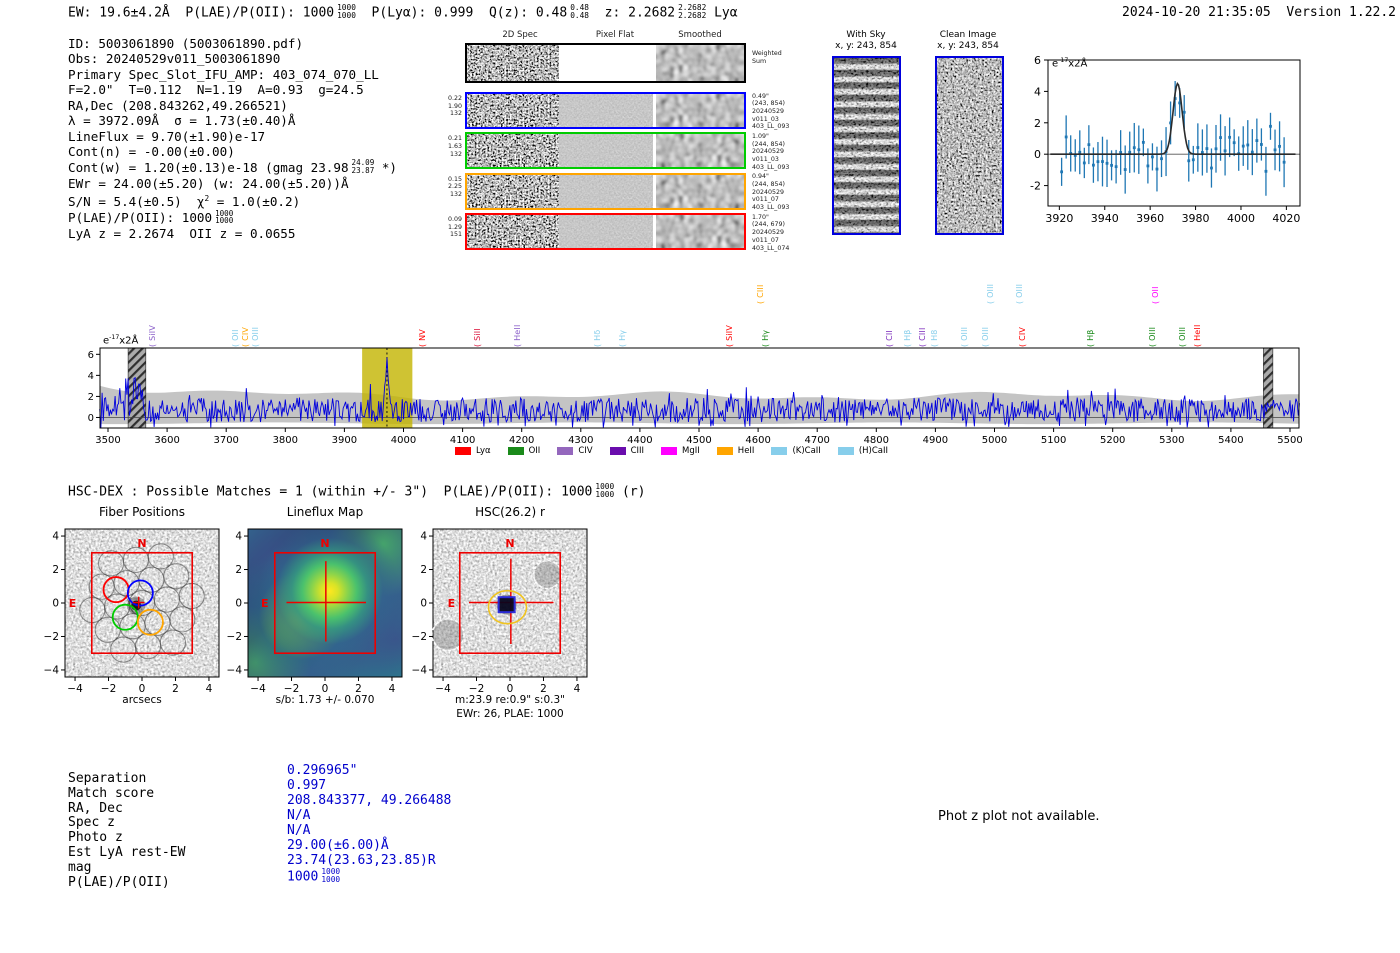 The height and width of the screenshot is (953, 1400). I want to click on legend-item: (H)CaII, so click(862, 451).